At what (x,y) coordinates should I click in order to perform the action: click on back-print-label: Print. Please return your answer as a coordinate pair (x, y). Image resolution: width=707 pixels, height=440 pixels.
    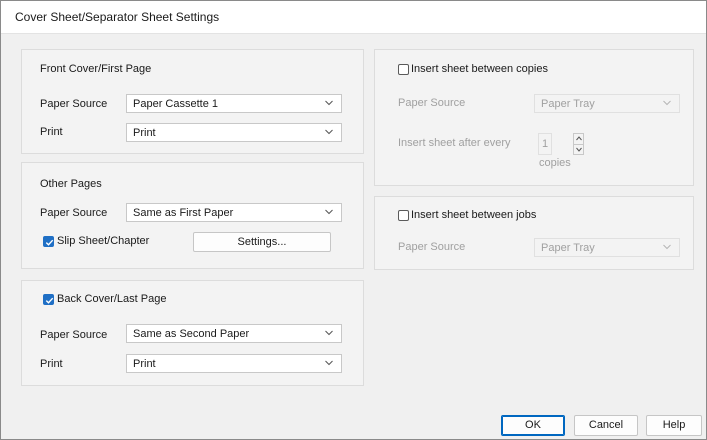
    Looking at the image, I should click on (51, 364).